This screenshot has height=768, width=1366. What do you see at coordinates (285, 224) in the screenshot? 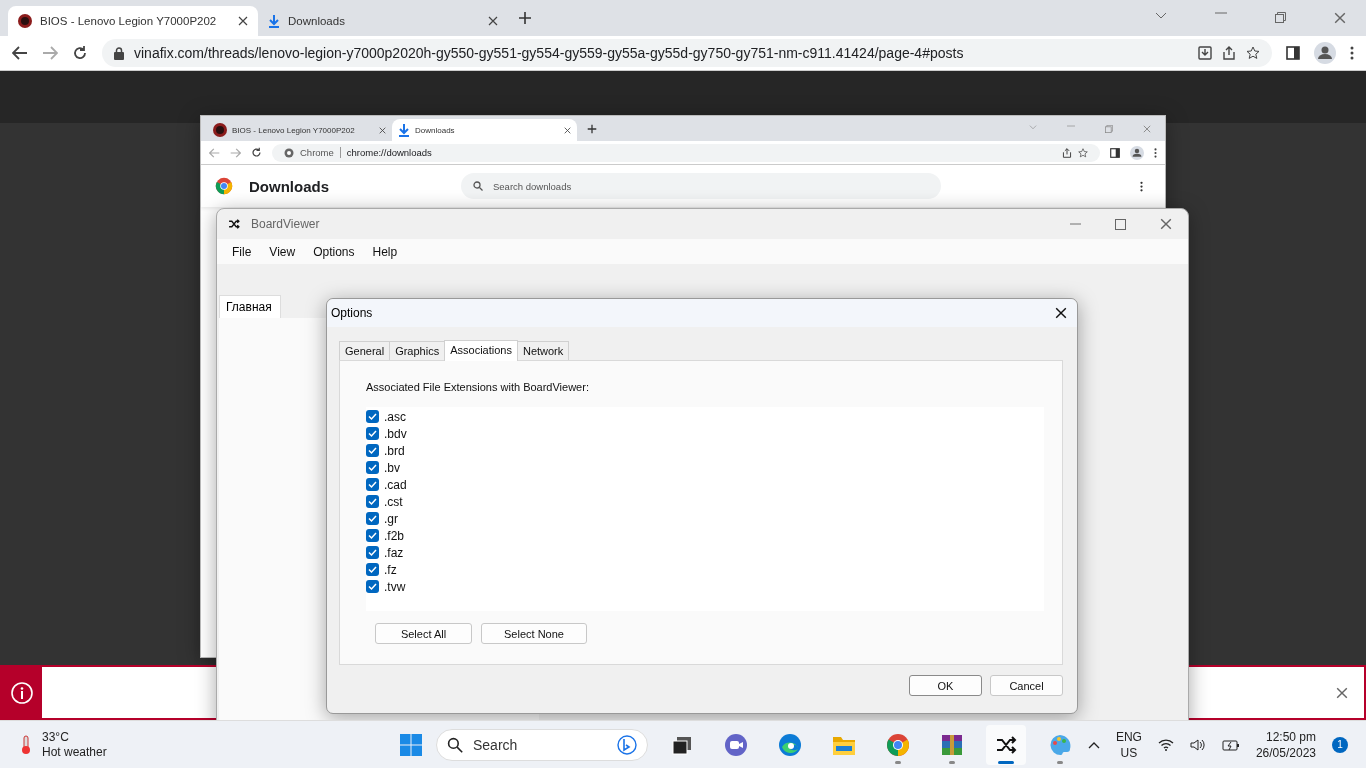
I see `window-title: BoardViewer` at bounding box center [285, 224].